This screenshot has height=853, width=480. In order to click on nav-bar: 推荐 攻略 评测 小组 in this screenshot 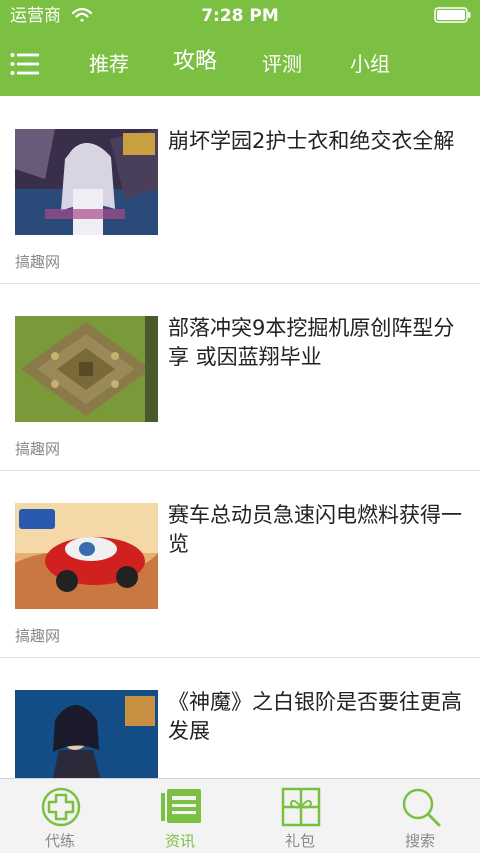, I will do `click(240, 64)`.